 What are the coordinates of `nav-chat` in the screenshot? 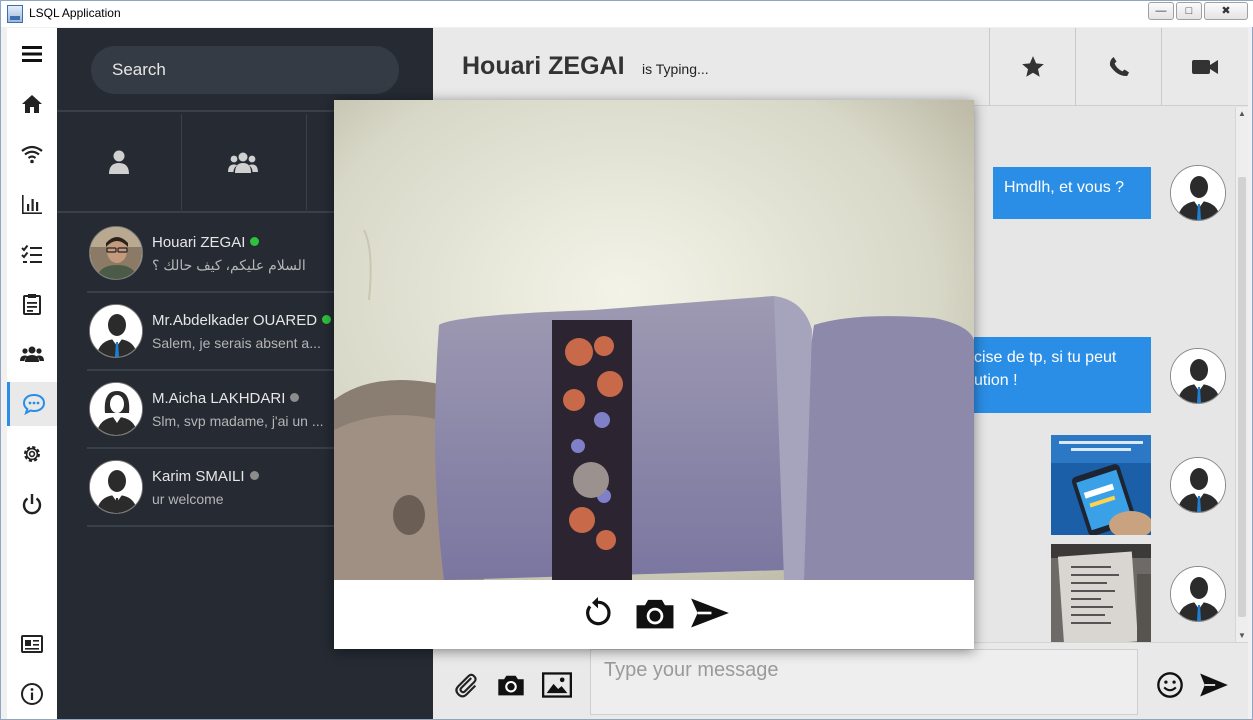 It's located at (32, 404).